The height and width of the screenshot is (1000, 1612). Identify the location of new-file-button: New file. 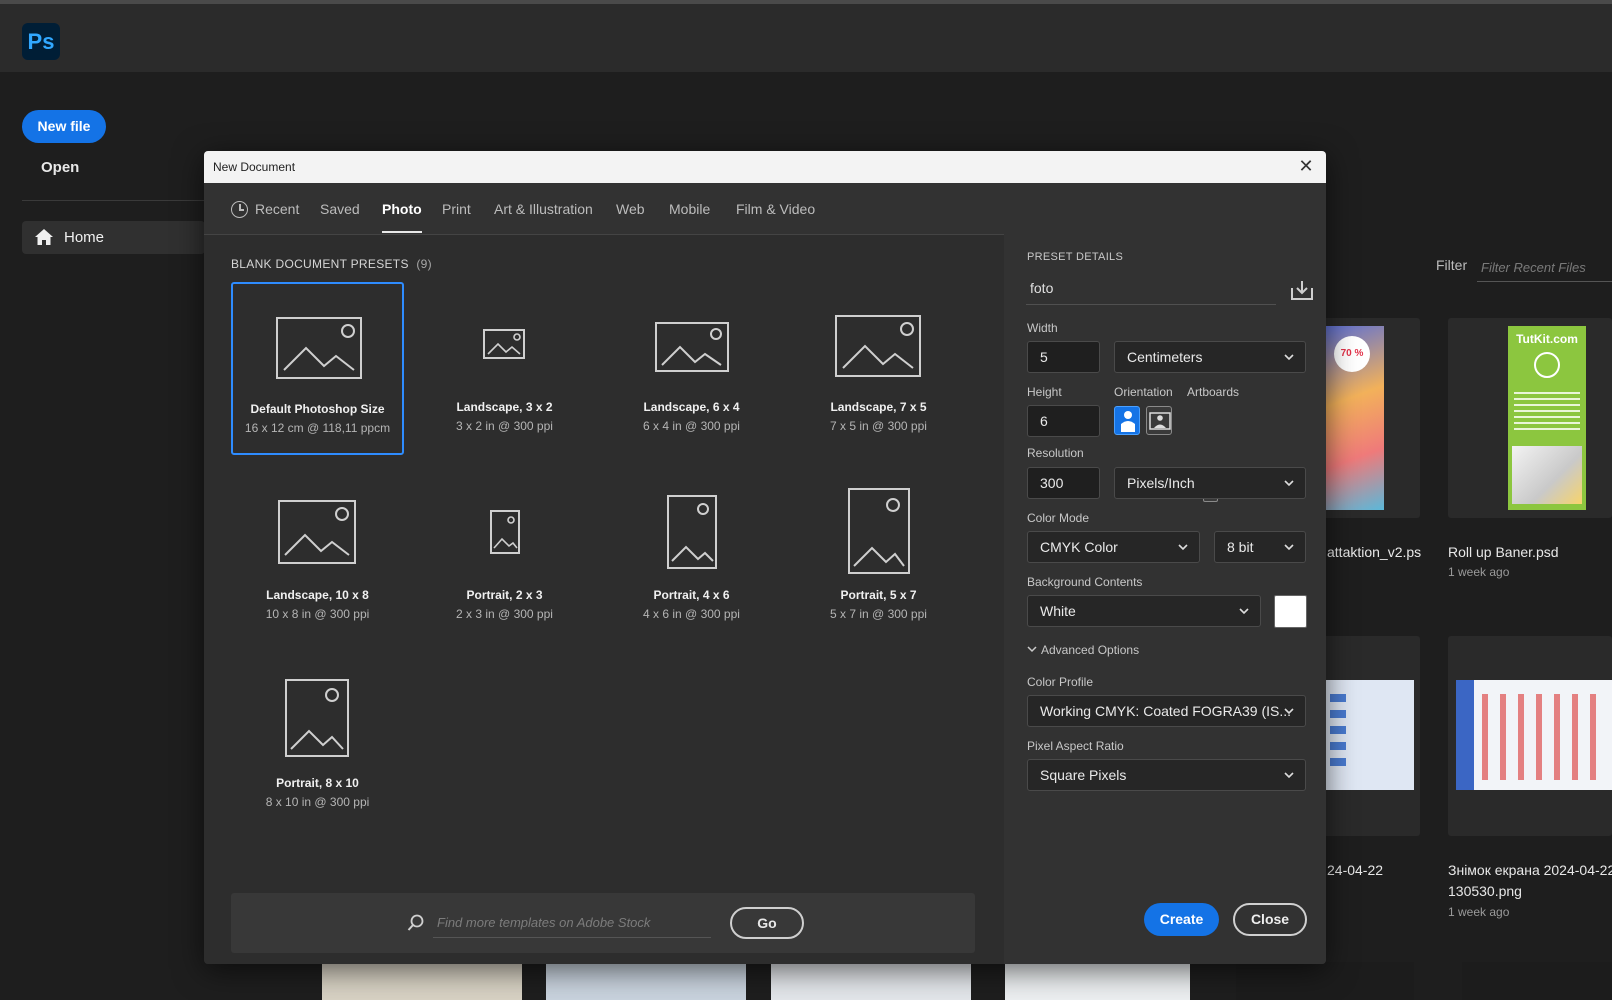
(64, 126).